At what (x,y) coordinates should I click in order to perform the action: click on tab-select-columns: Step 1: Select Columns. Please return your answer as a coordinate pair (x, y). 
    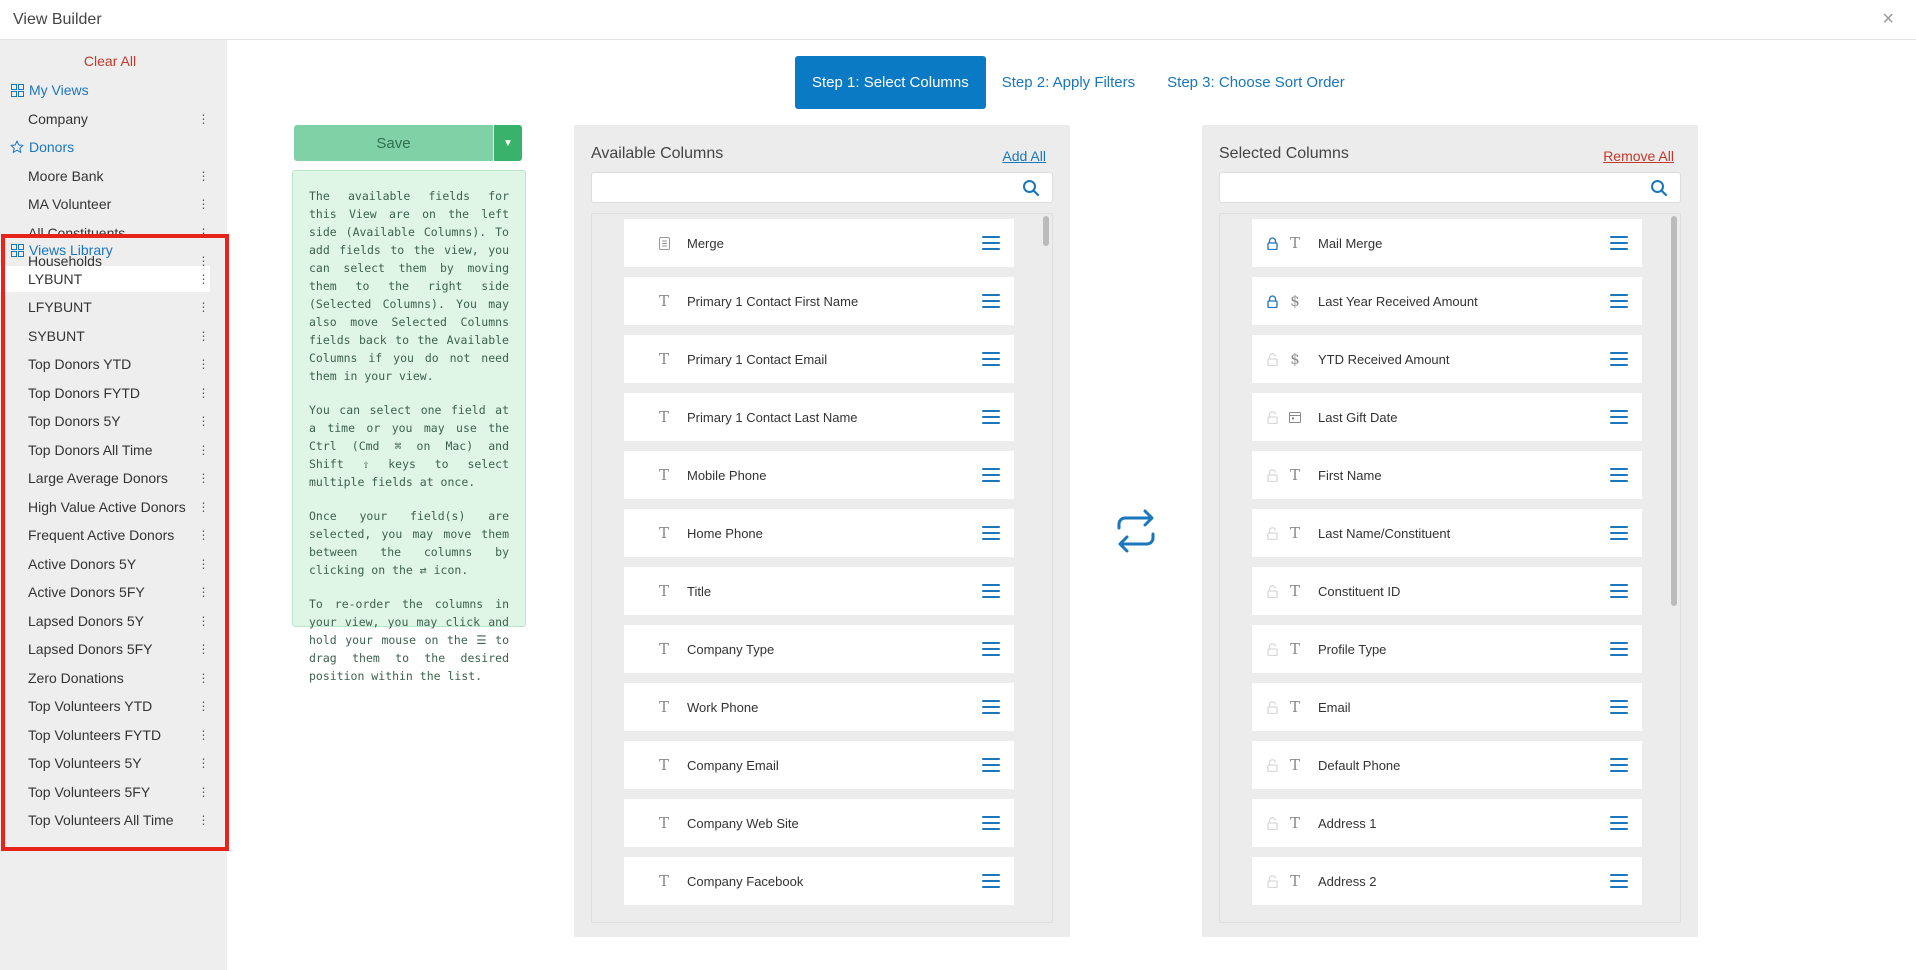
    Looking at the image, I should click on (890, 82).